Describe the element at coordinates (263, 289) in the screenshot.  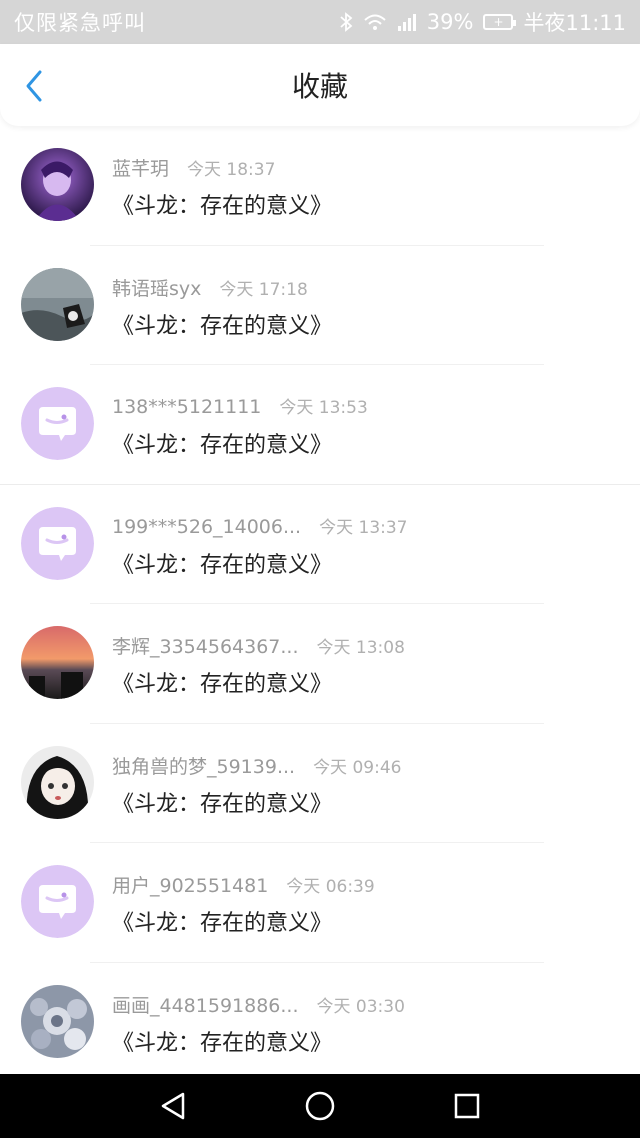
I see `timestamp: 今天 17:18` at that location.